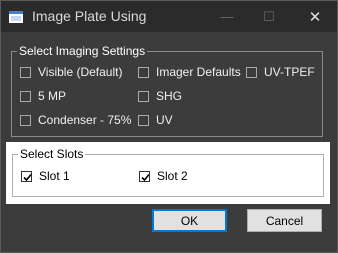 The width and height of the screenshot is (338, 253). What do you see at coordinates (169, 96) in the screenshot?
I see `checkbox-label: SHG` at bounding box center [169, 96].